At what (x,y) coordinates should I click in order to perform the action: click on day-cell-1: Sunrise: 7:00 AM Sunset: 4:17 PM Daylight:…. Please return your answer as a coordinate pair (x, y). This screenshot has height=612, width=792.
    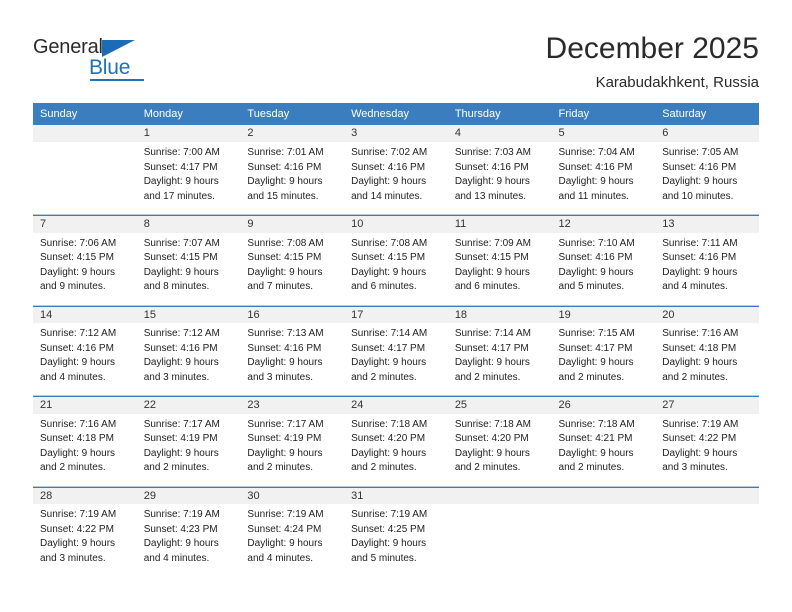
    Looking at the image, I should click on (188, 178).